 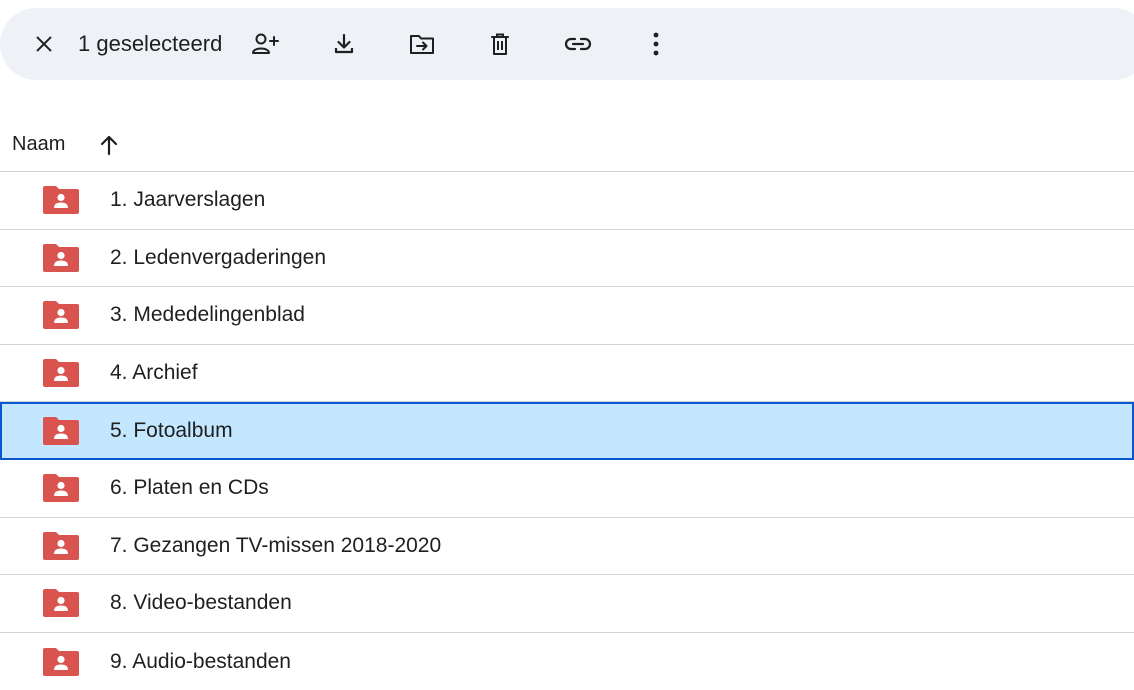 What do you see at coordinates (207, 315) in the screenshot?
I see `folder-name: 3. Mededelingenblad` at bounding box center [207, 315].